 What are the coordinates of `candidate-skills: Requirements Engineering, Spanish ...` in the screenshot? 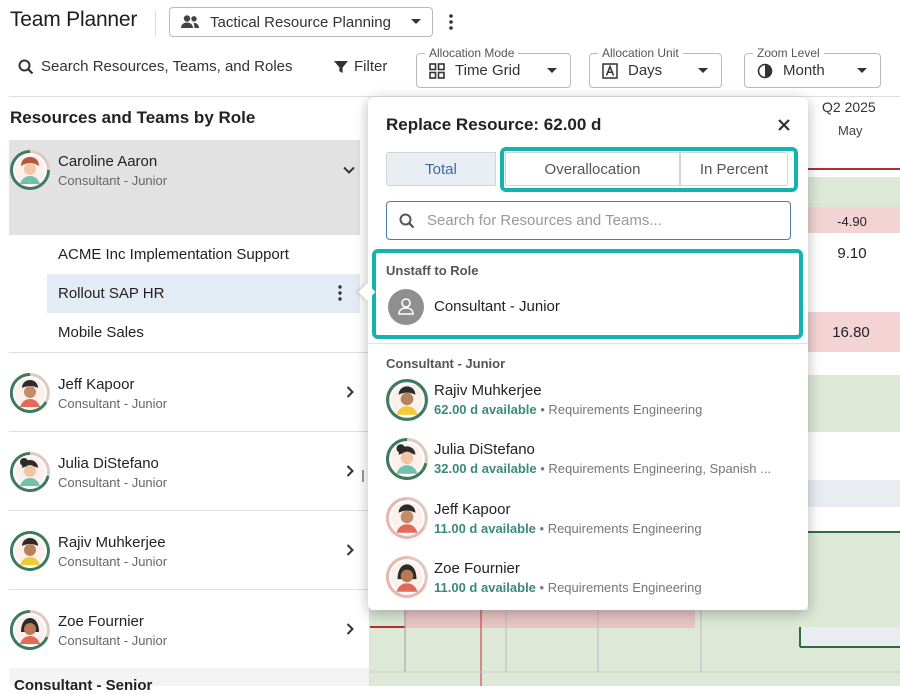 It's located at (659, 468).